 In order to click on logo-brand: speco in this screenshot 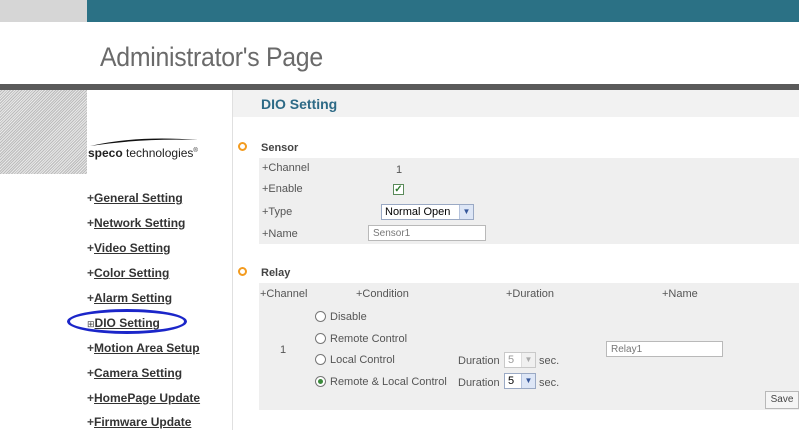, I will do `click(105, 153)`.